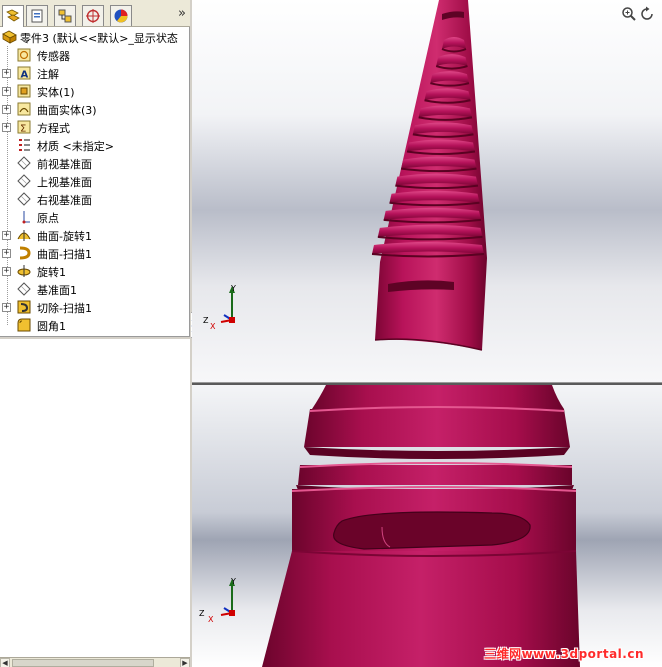 Image resolution: width=662 pixels, height=667 pixels. I want to click on origin-icon, so click(26, 217).